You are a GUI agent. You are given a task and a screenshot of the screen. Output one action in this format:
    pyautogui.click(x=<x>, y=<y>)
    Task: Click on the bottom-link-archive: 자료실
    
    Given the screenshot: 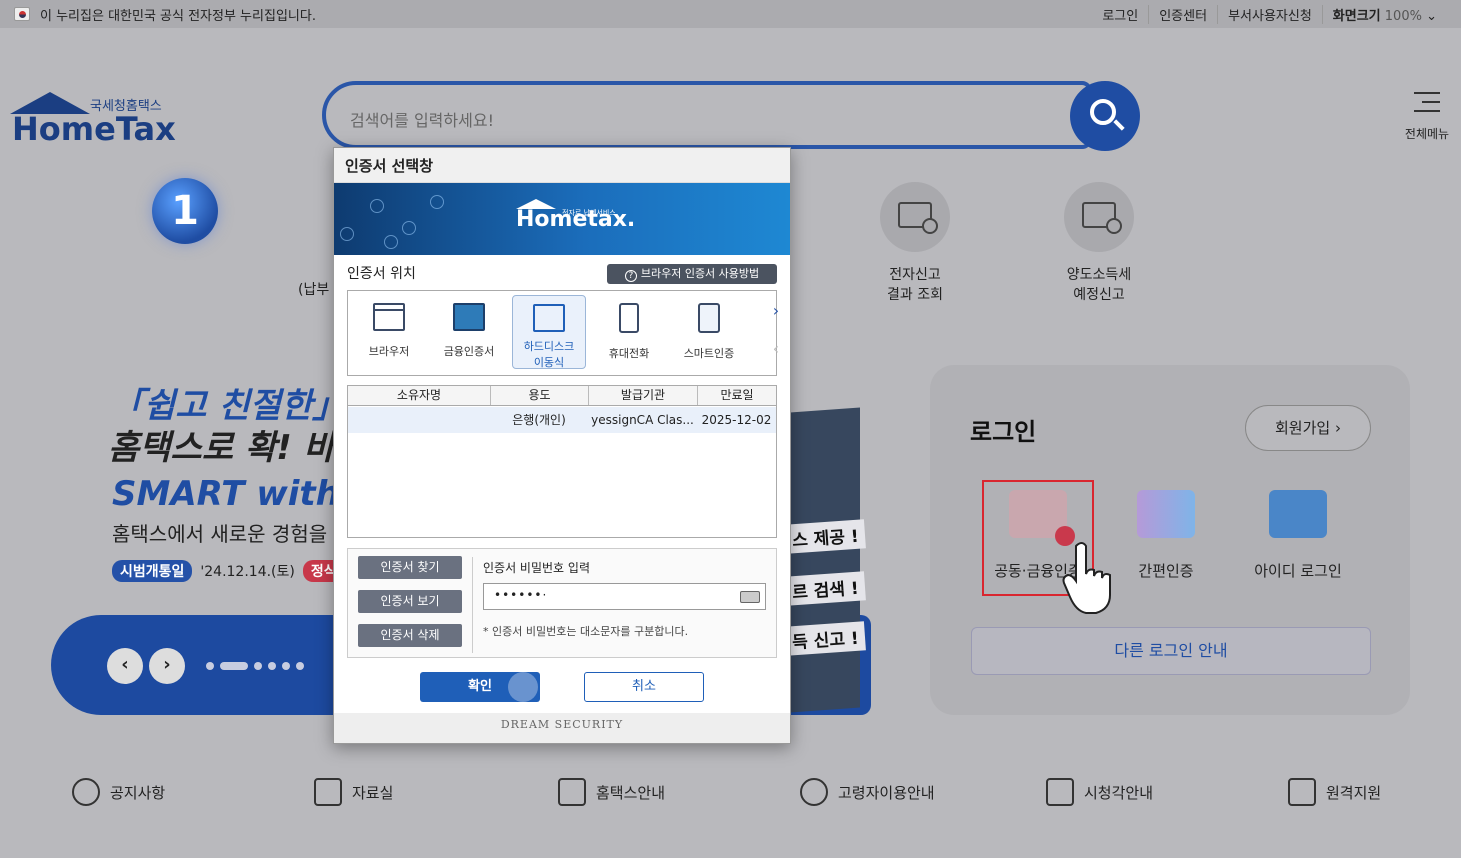 What is the action you would take?
    pyautogui.click(x=353, y=792)
    